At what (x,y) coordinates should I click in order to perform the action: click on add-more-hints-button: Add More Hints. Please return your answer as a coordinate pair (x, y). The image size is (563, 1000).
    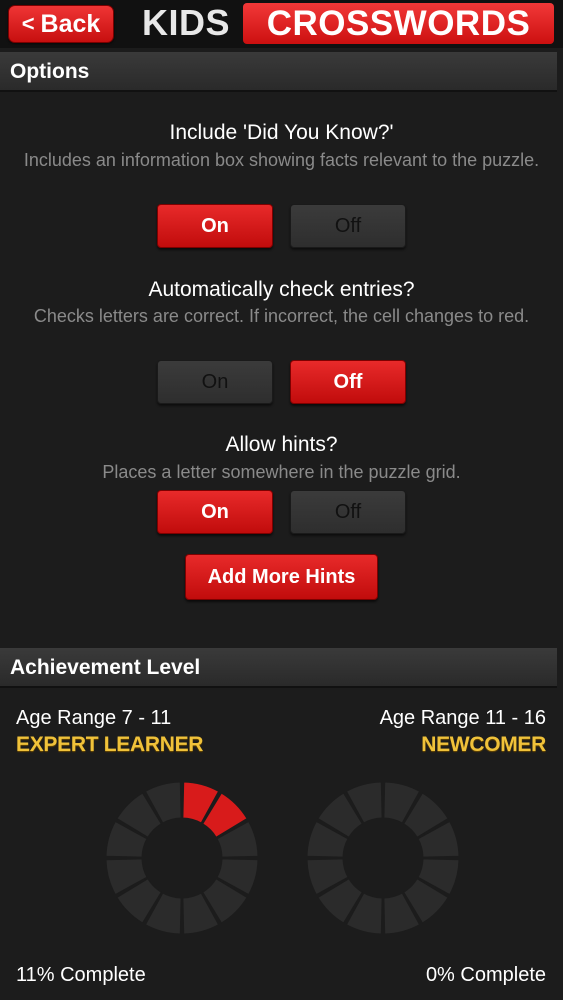
    Looking at the image, I should click on (281, 577).